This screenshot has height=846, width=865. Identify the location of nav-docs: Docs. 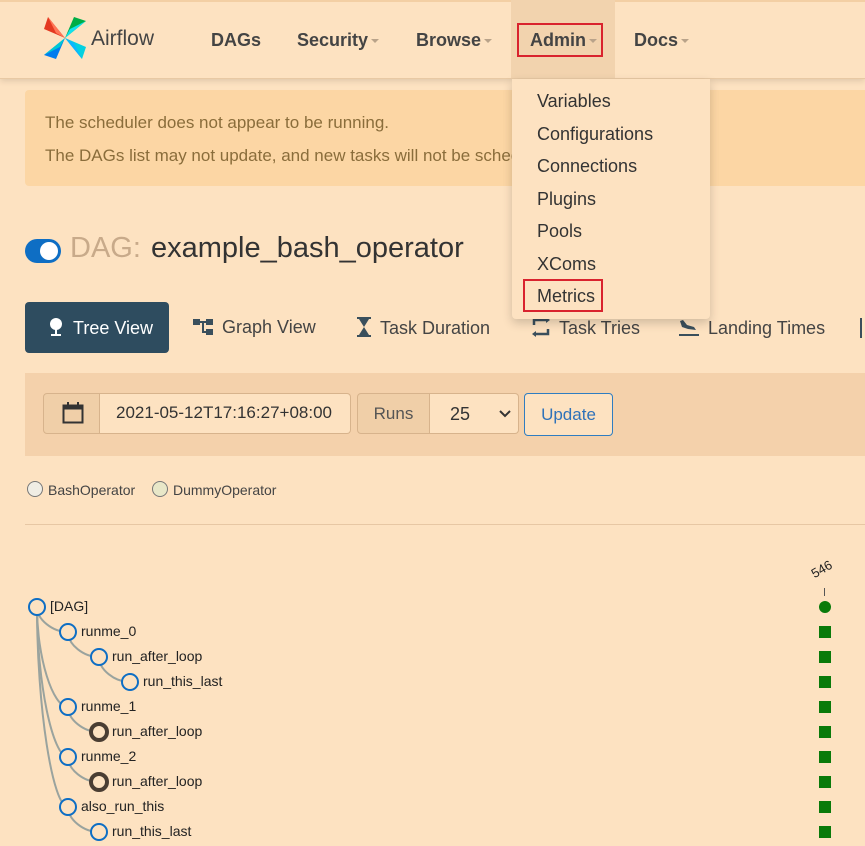
(662, 40).